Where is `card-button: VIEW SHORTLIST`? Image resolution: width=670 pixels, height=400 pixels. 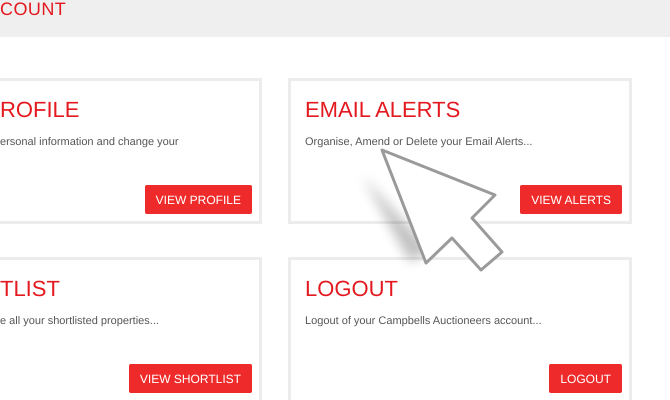 card-button: VIEW SHORTLIST is located at coordinates (190, 378).